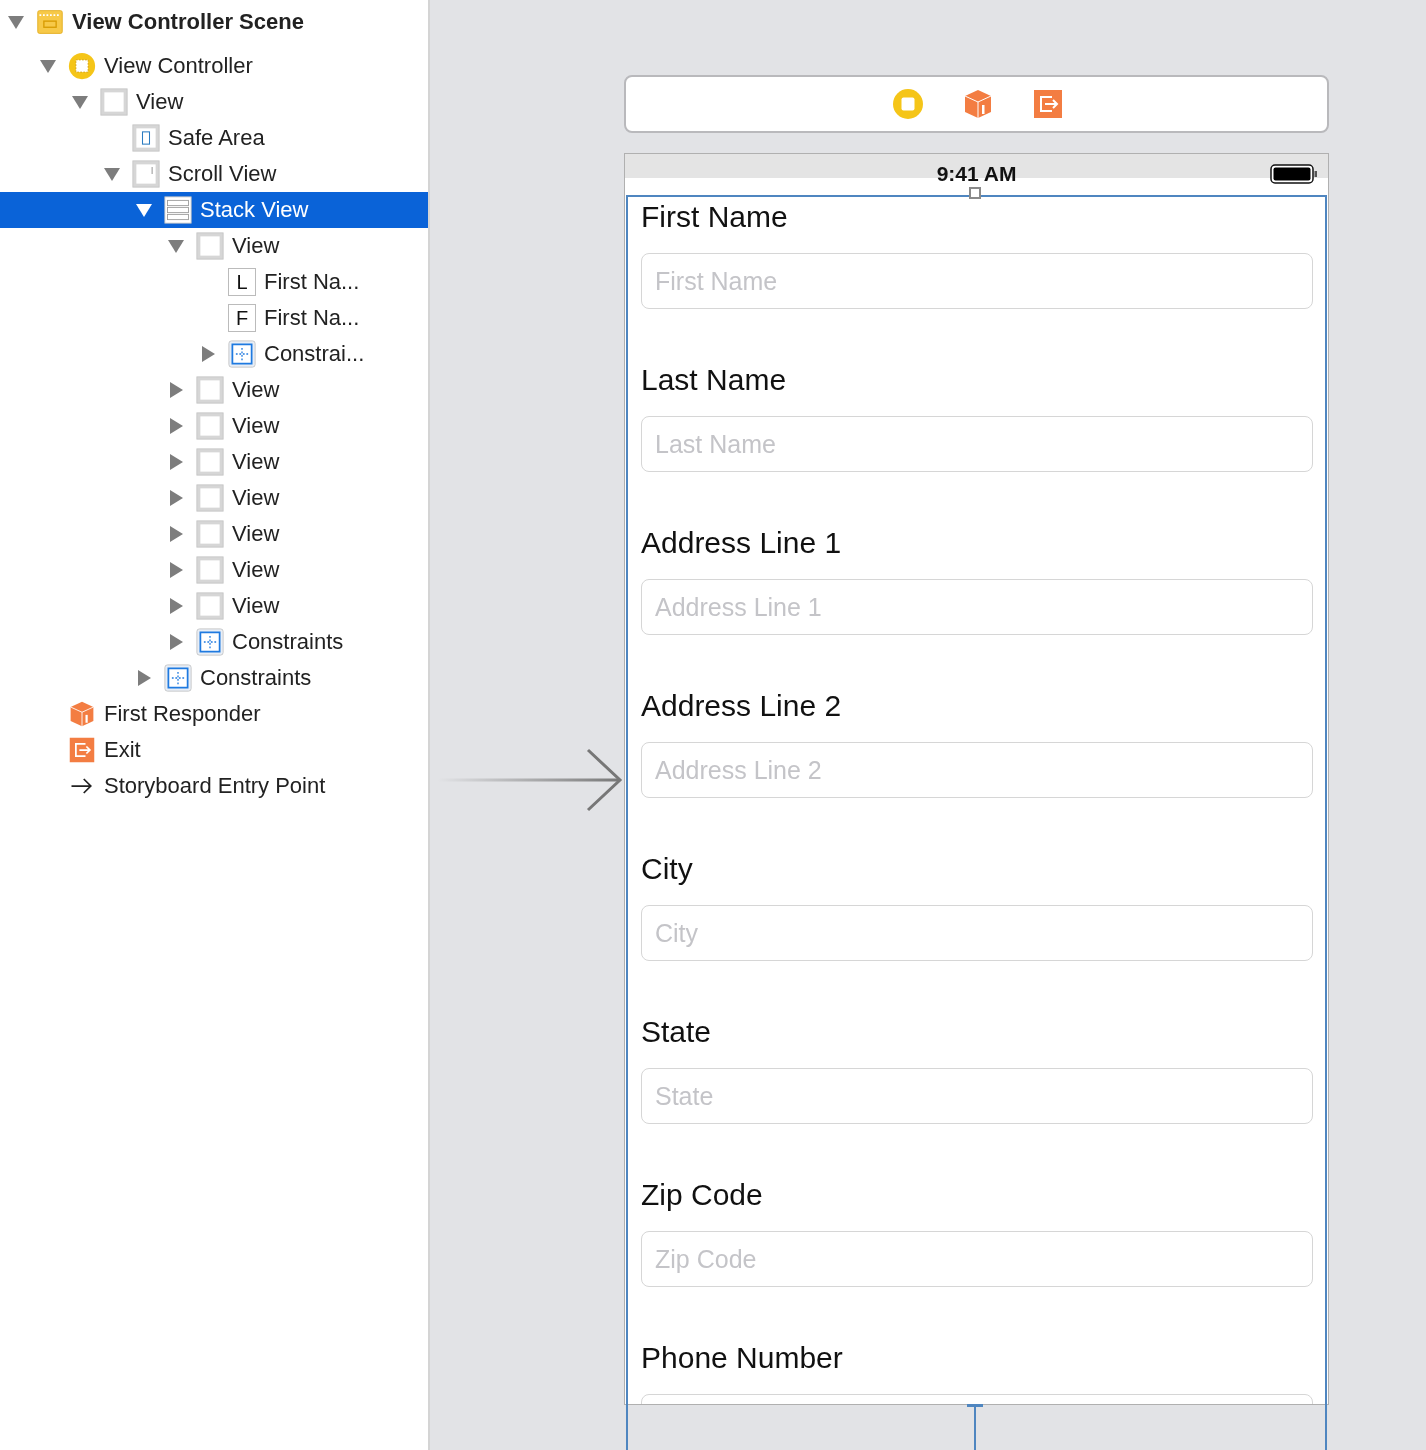  What do you see at coordinates (214, 66) in the screenshot?
I see `outline-item: View Controller` at bounding box center [214, 66].